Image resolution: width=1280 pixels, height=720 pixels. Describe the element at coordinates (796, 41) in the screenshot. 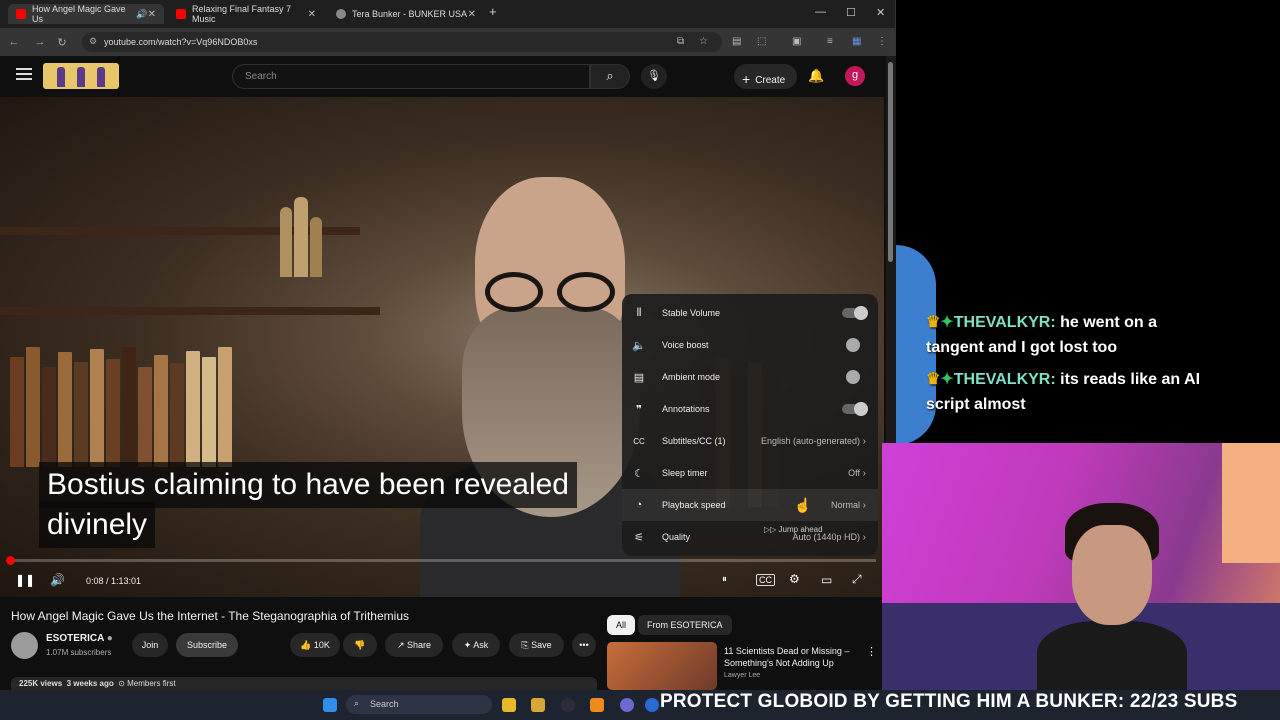

I see `screenshot-icon: ▣` at that location.